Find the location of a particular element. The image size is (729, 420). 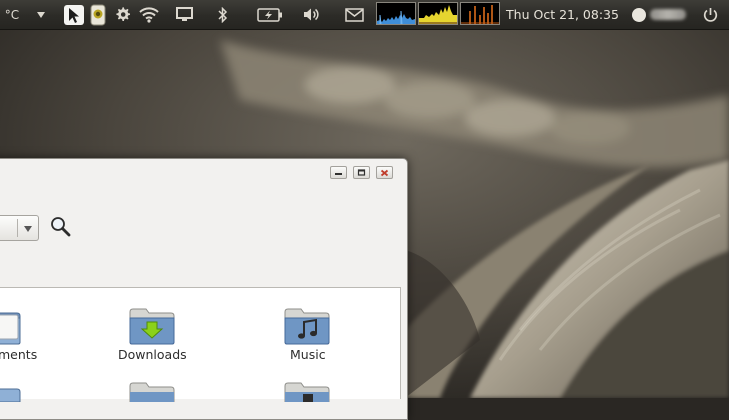

gear-icon is located at coordinates (122, 14).